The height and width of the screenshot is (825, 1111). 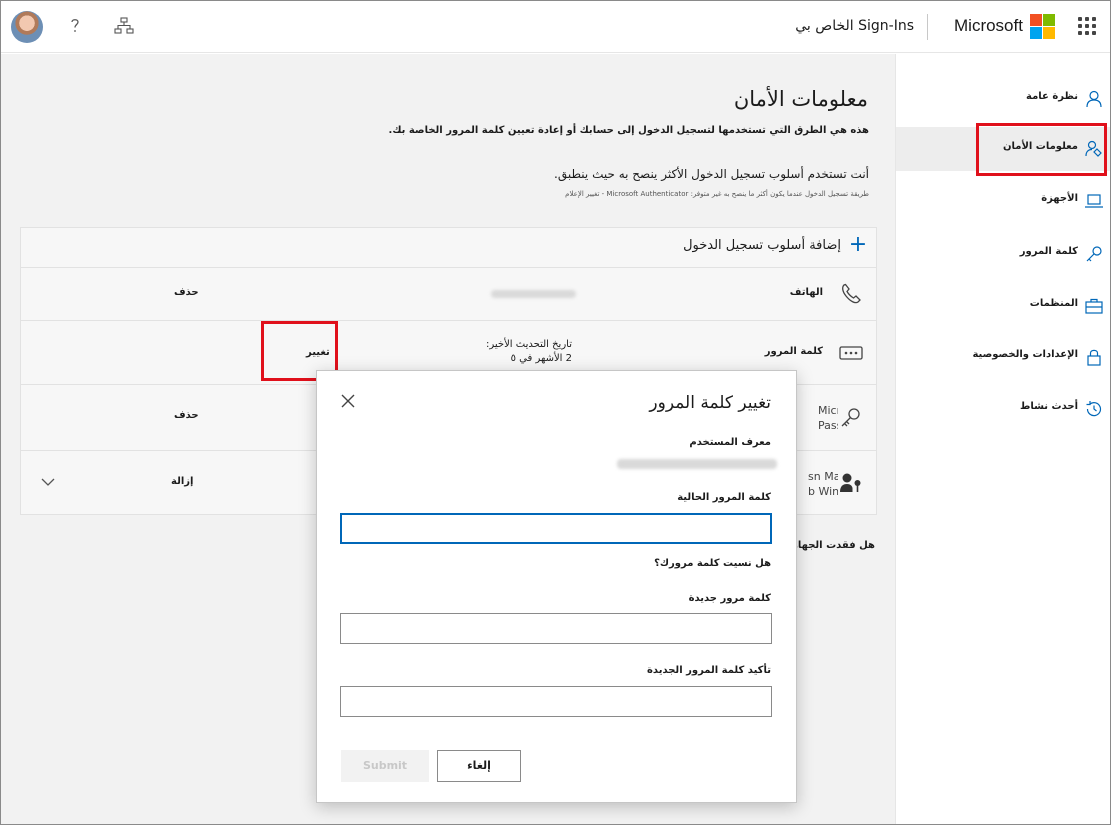 What do you see at coordinates (479, 766) in the screenshot?
I see `cancel-button: إلغاء` at bounding box center [479, 766].